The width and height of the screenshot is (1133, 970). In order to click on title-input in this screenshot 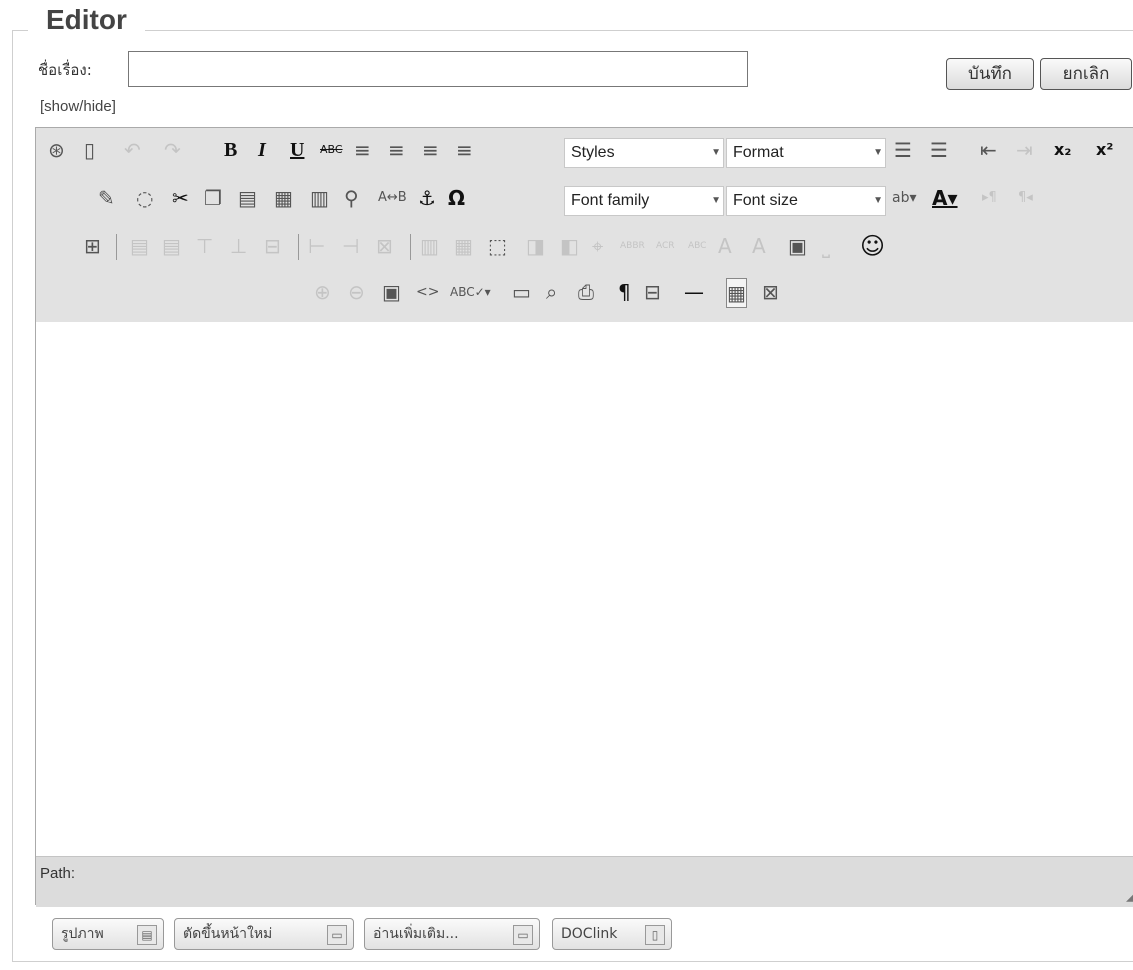, I will do `click(438, 69)`.